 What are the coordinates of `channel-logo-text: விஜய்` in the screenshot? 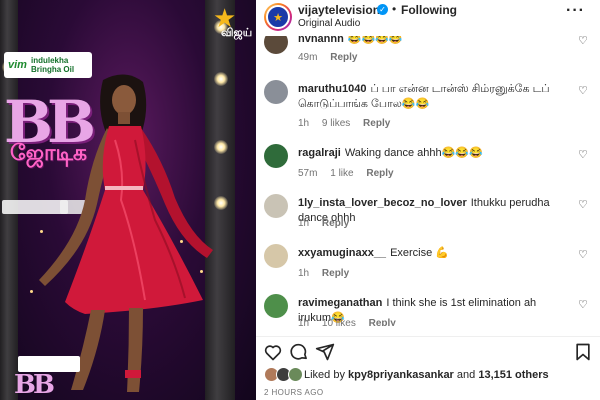 It's located at (237, 33).